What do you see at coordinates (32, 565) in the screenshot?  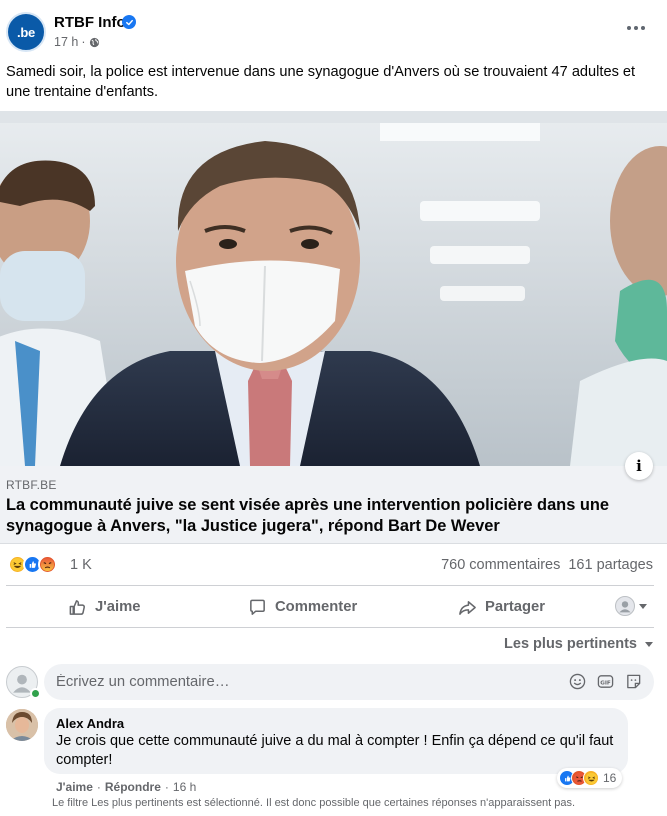 I see `reaction-icons` at bounding box center [32, 565].